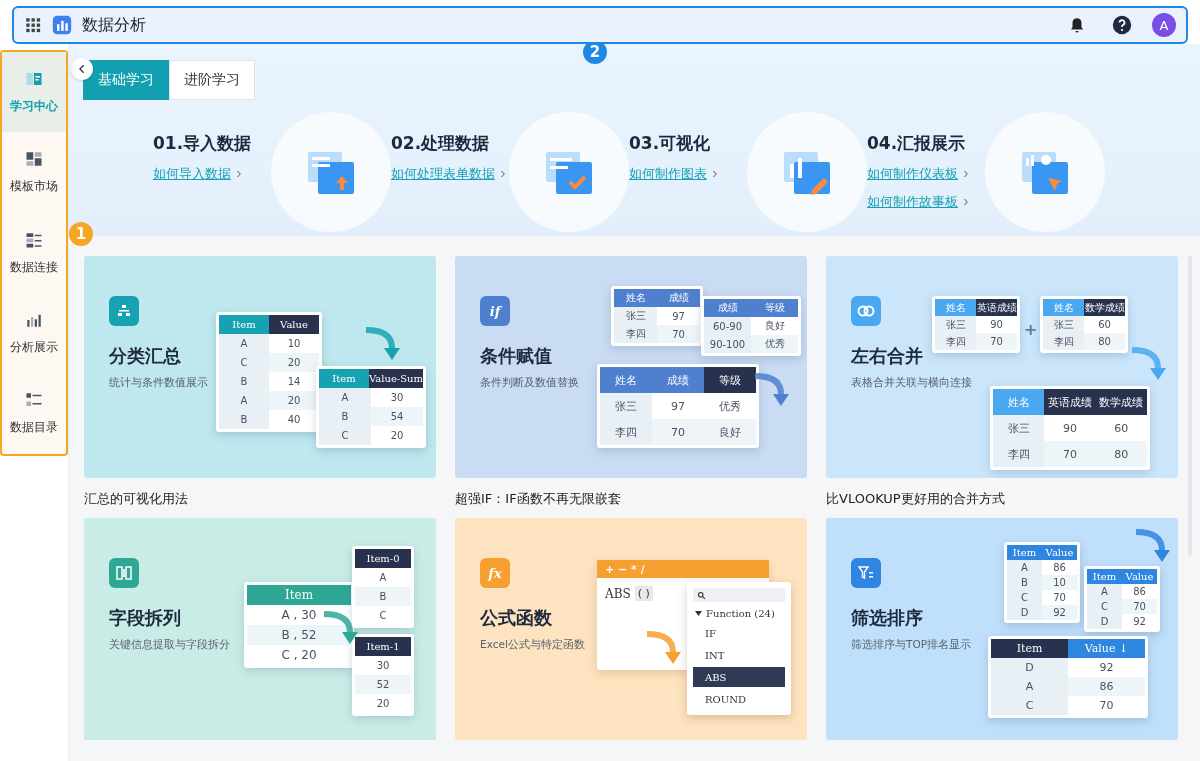 This screenshot has height=761, width=1200. I want to click on app-title: 数据分析, so click(114, 25).